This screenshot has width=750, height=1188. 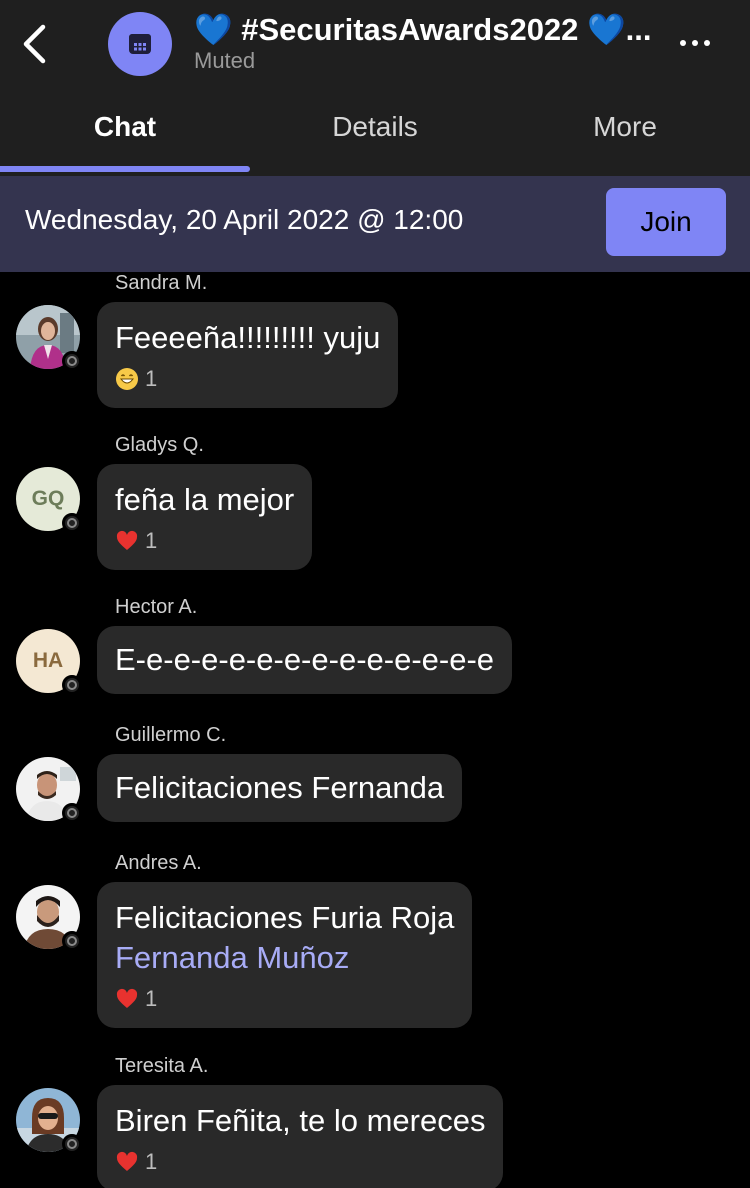 I want to click on message-sender: Guillermo C., so click(x=171, y=735).